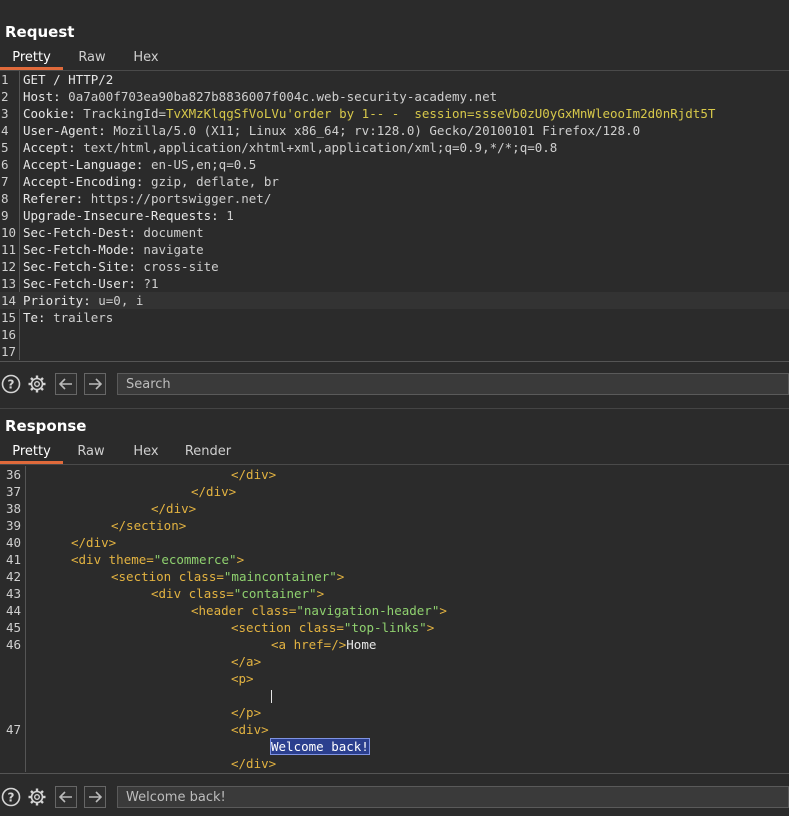 The image size is (789, 816). Describe the element at coordinates (5, 130) in the screenshot. I see `line-number: 4` at that location.